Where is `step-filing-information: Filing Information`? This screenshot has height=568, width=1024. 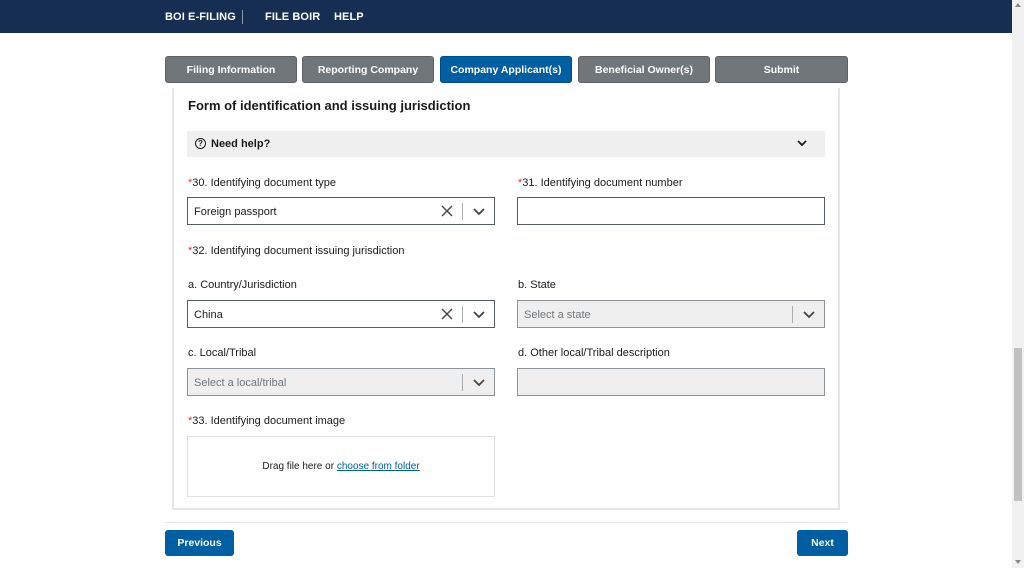 step-filing-information: Filing Information is located at coordinates (231, 69).